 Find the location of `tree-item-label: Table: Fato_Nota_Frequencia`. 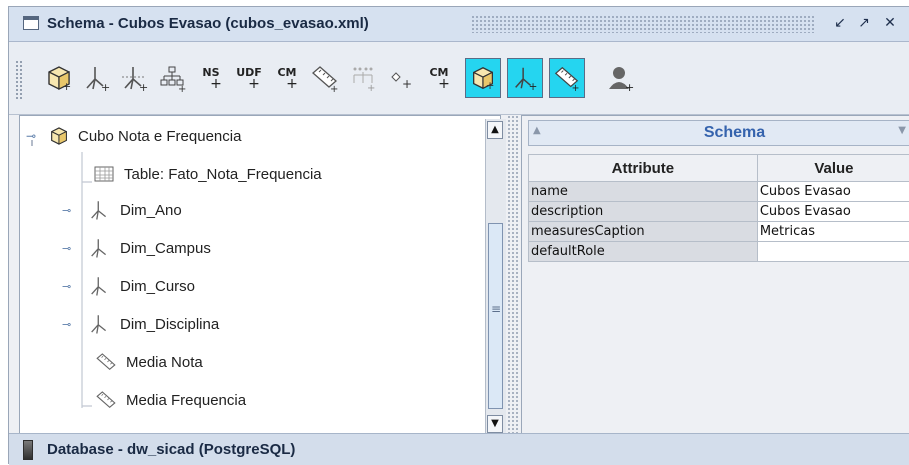

tree-item-label: Table: Fato_Nota_Frequencia is located at coordinates (223, 174).